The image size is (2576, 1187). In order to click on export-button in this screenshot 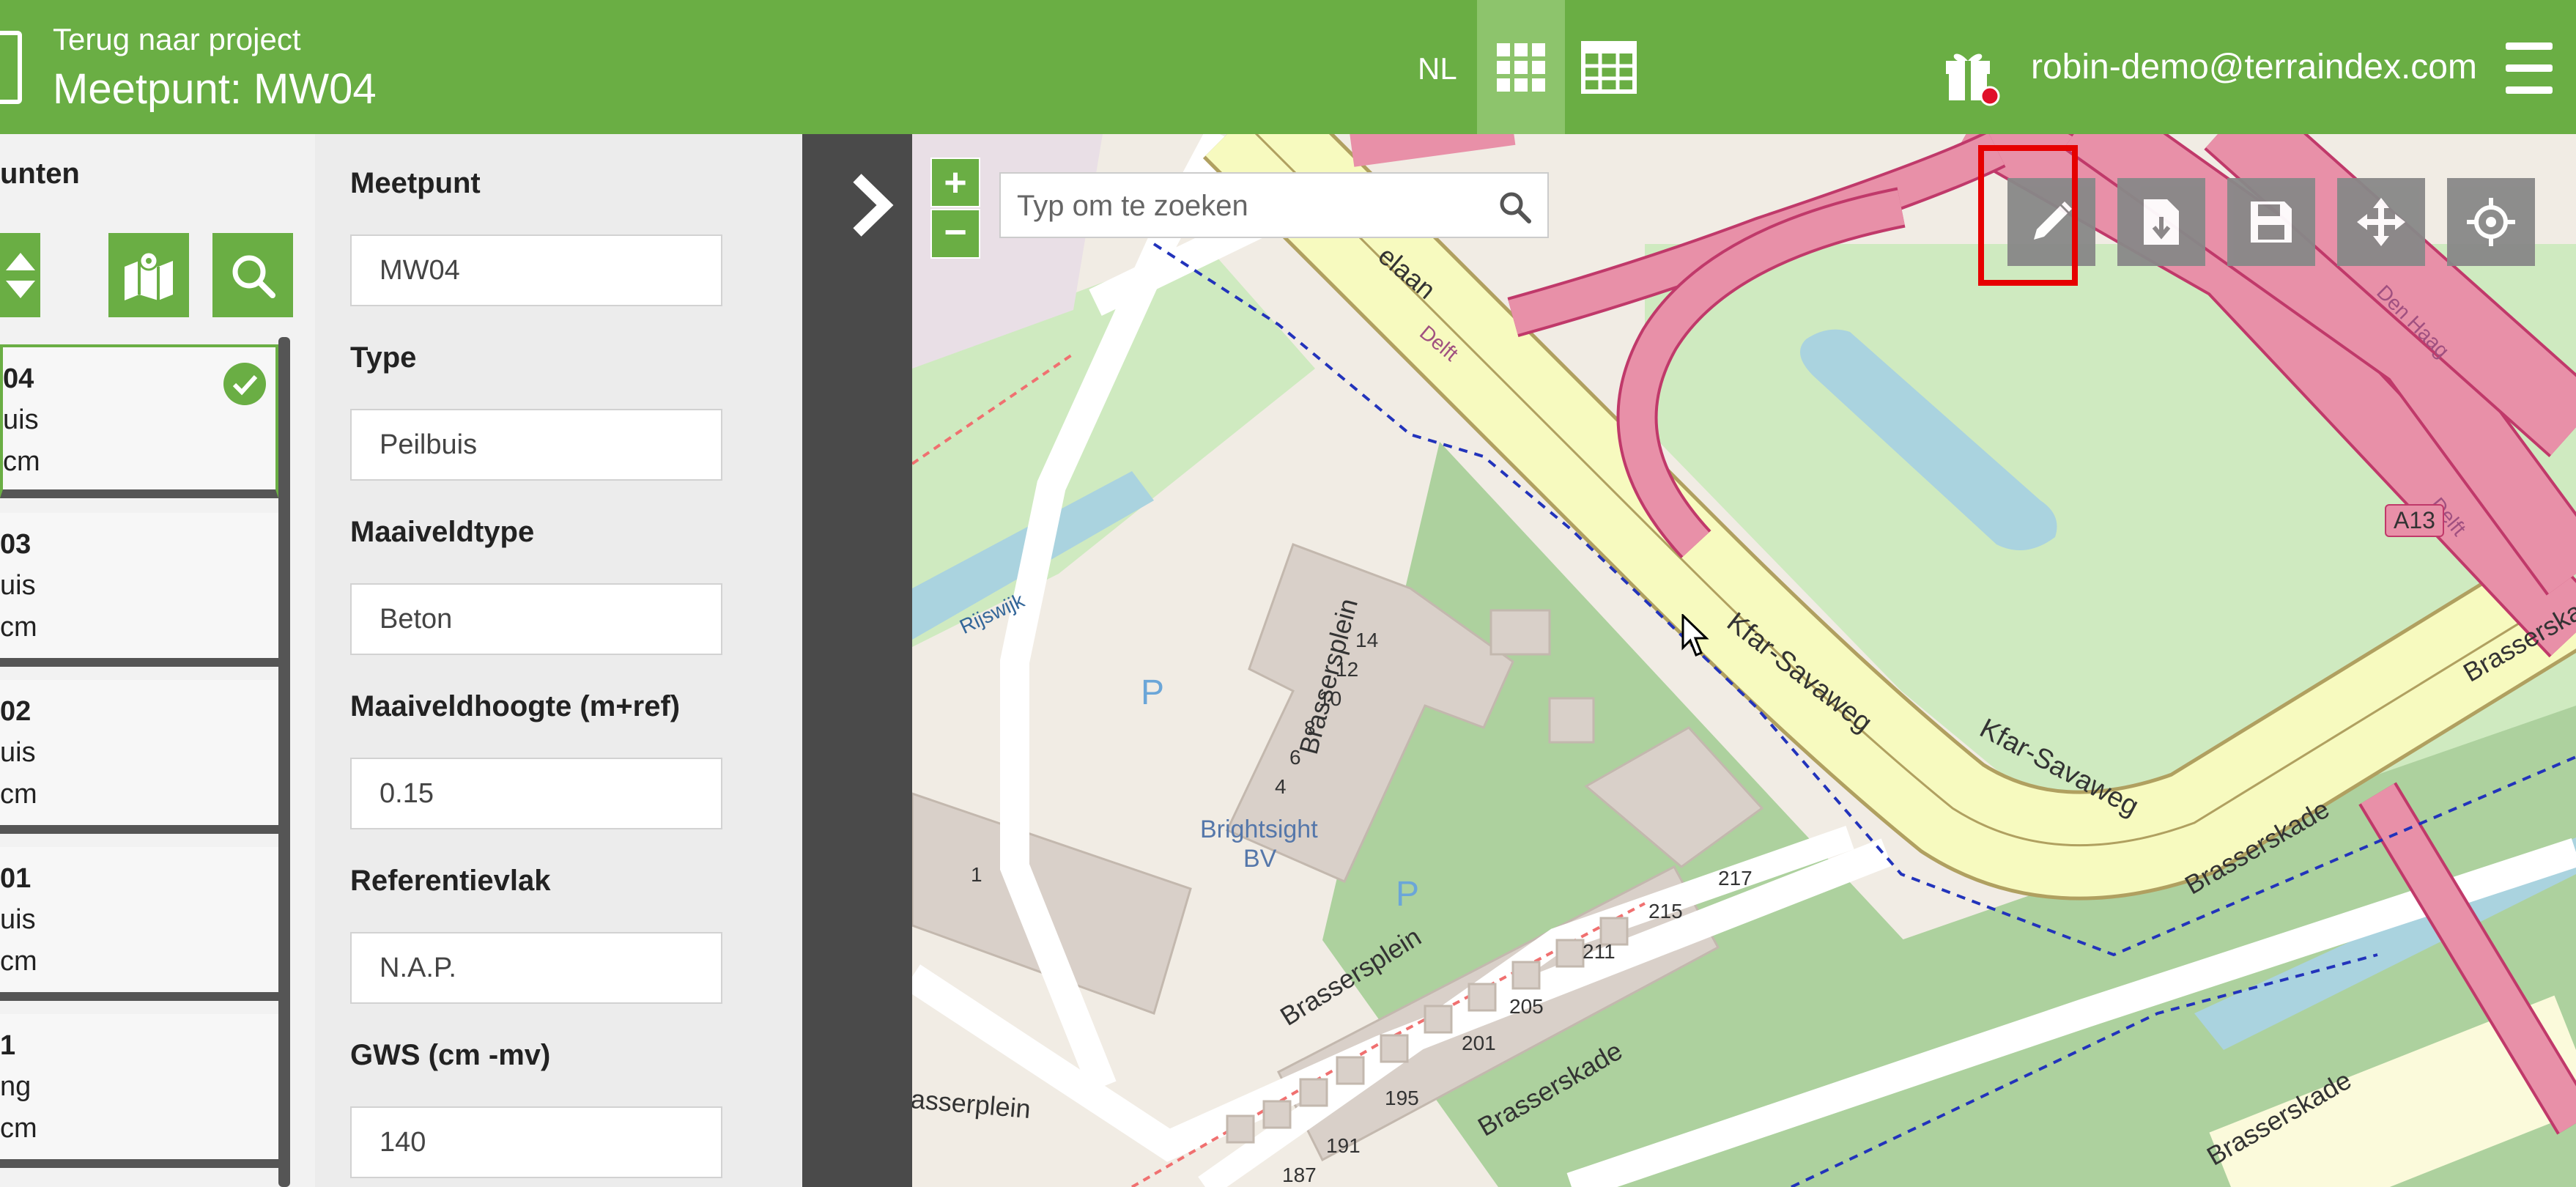, I will do `click(2161, 222)`.